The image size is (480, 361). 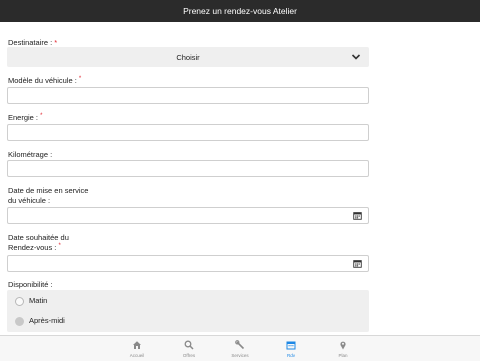 I want to click on map-pin-icon, so click(x=343, y=345).